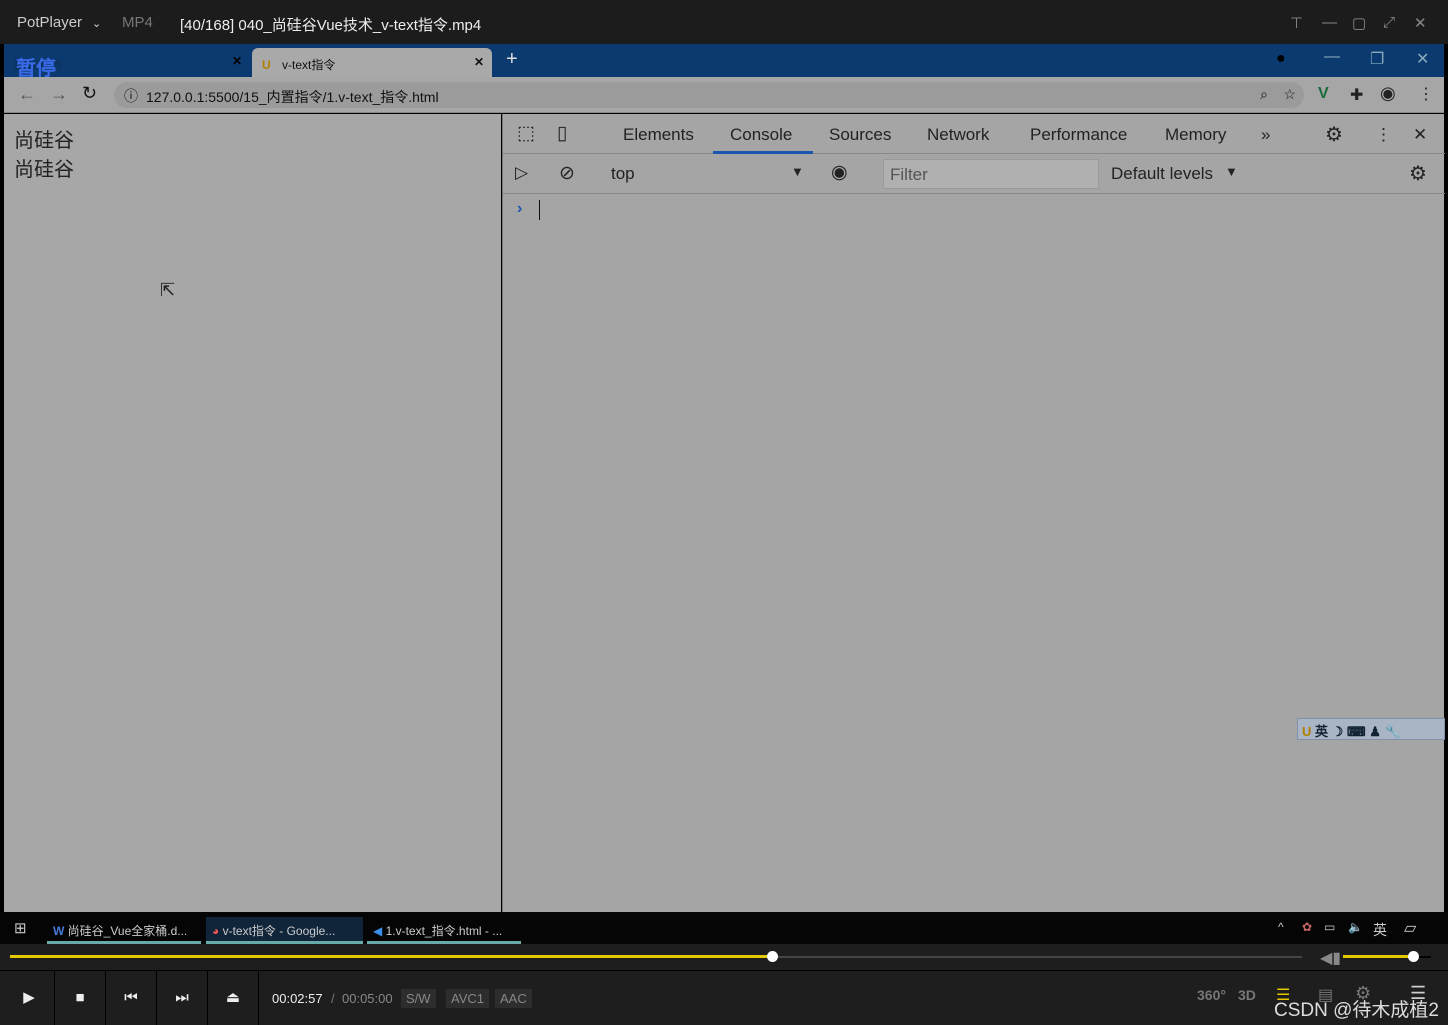 Image resolution: width=1448 pixels, height=1025 pixels. I want to click on ime-toolbar: U 英 ☽ ⌨ ♟ 🔧, so click(1371, 729).